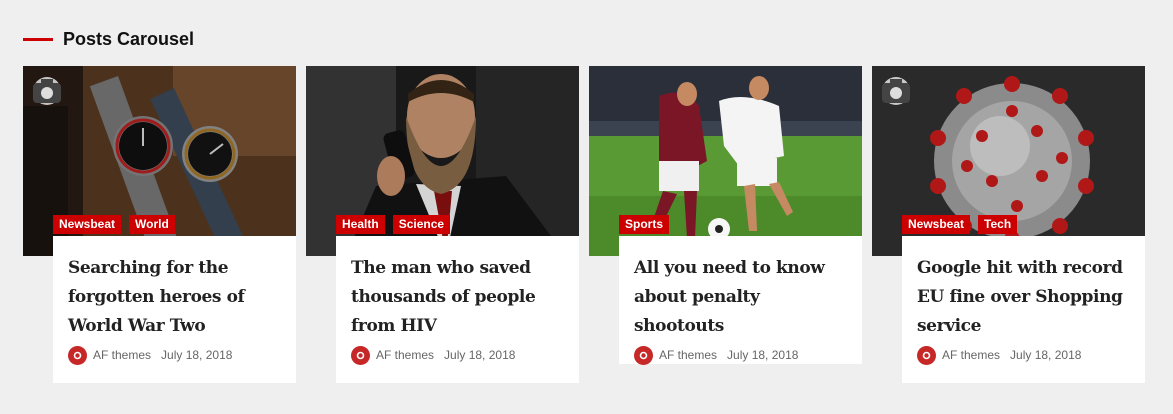 Image resolution: width=1173 pixels, height=414 pixels. What do you see at coordinates (38, 39) in the screenshot?
I see `section-accent-bar` at bounding box center [38, 39].